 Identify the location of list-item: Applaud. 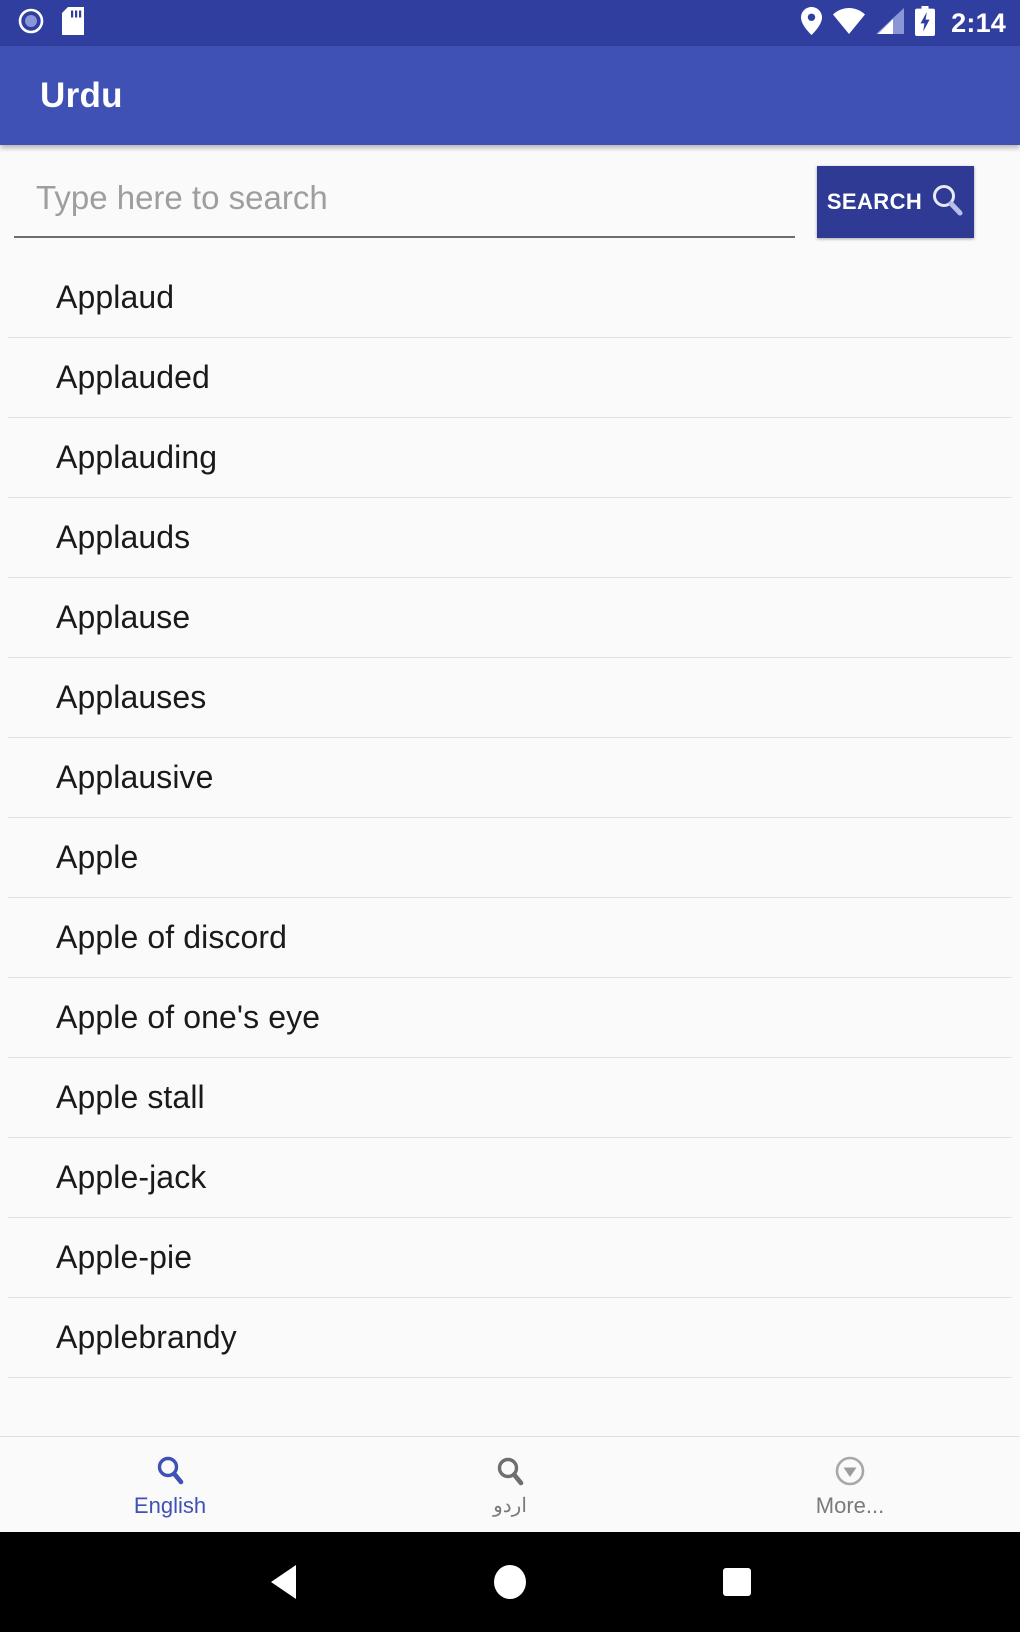
(510, 298).